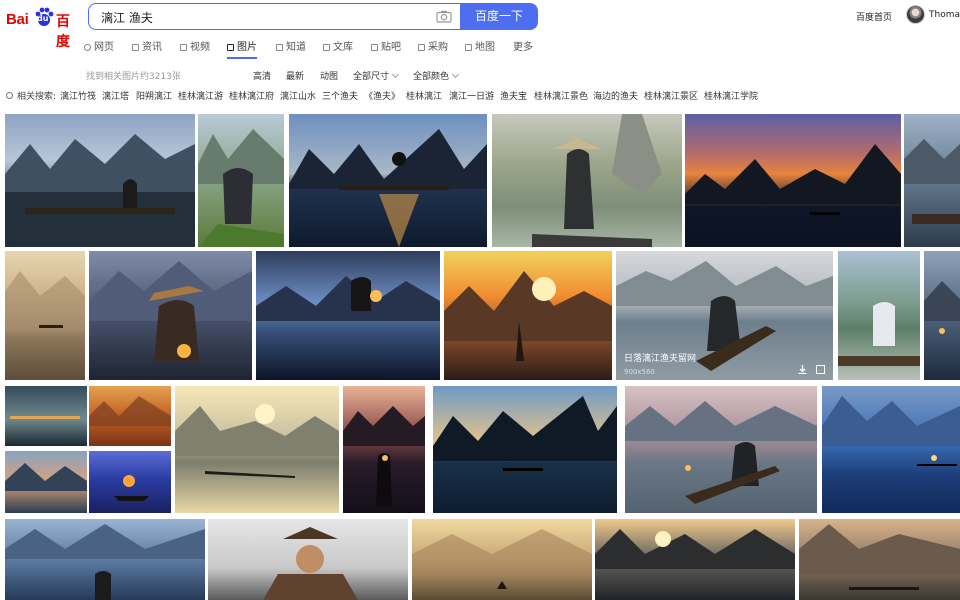 The height and width of the screenshot is (600, 960). I want to click on related-link: 阳朔漓江, so click(154, 95).